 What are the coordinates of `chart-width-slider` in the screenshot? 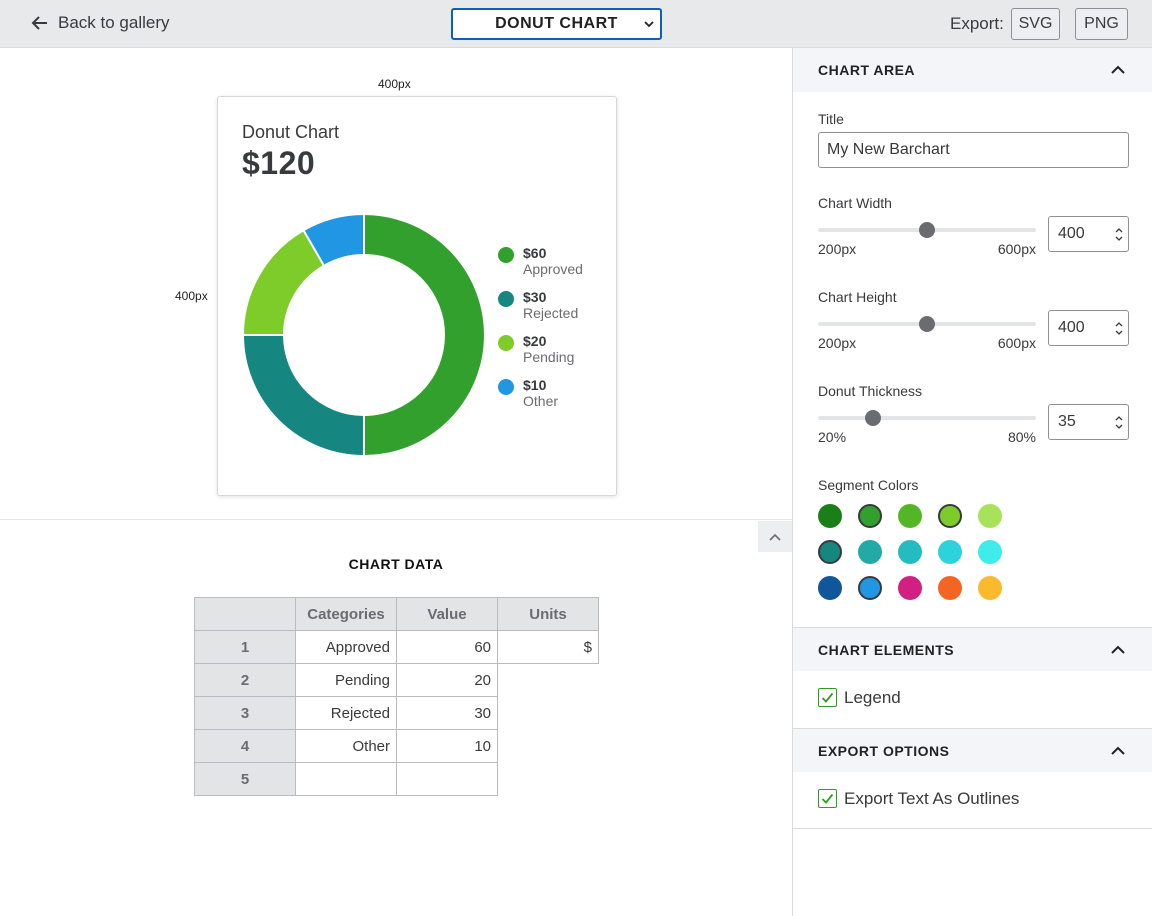 It's located at (927, 230).